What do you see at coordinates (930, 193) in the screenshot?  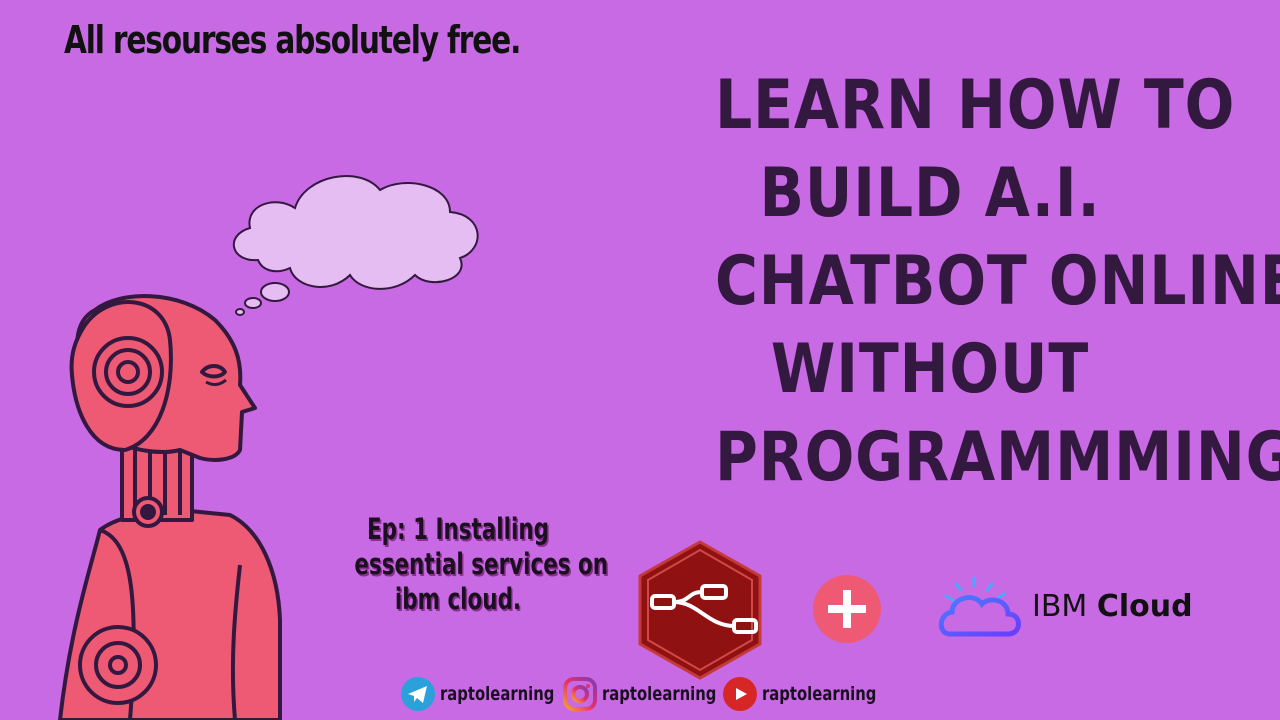 I see `headline-line: build A.I.` at bounding box center [930, 193].